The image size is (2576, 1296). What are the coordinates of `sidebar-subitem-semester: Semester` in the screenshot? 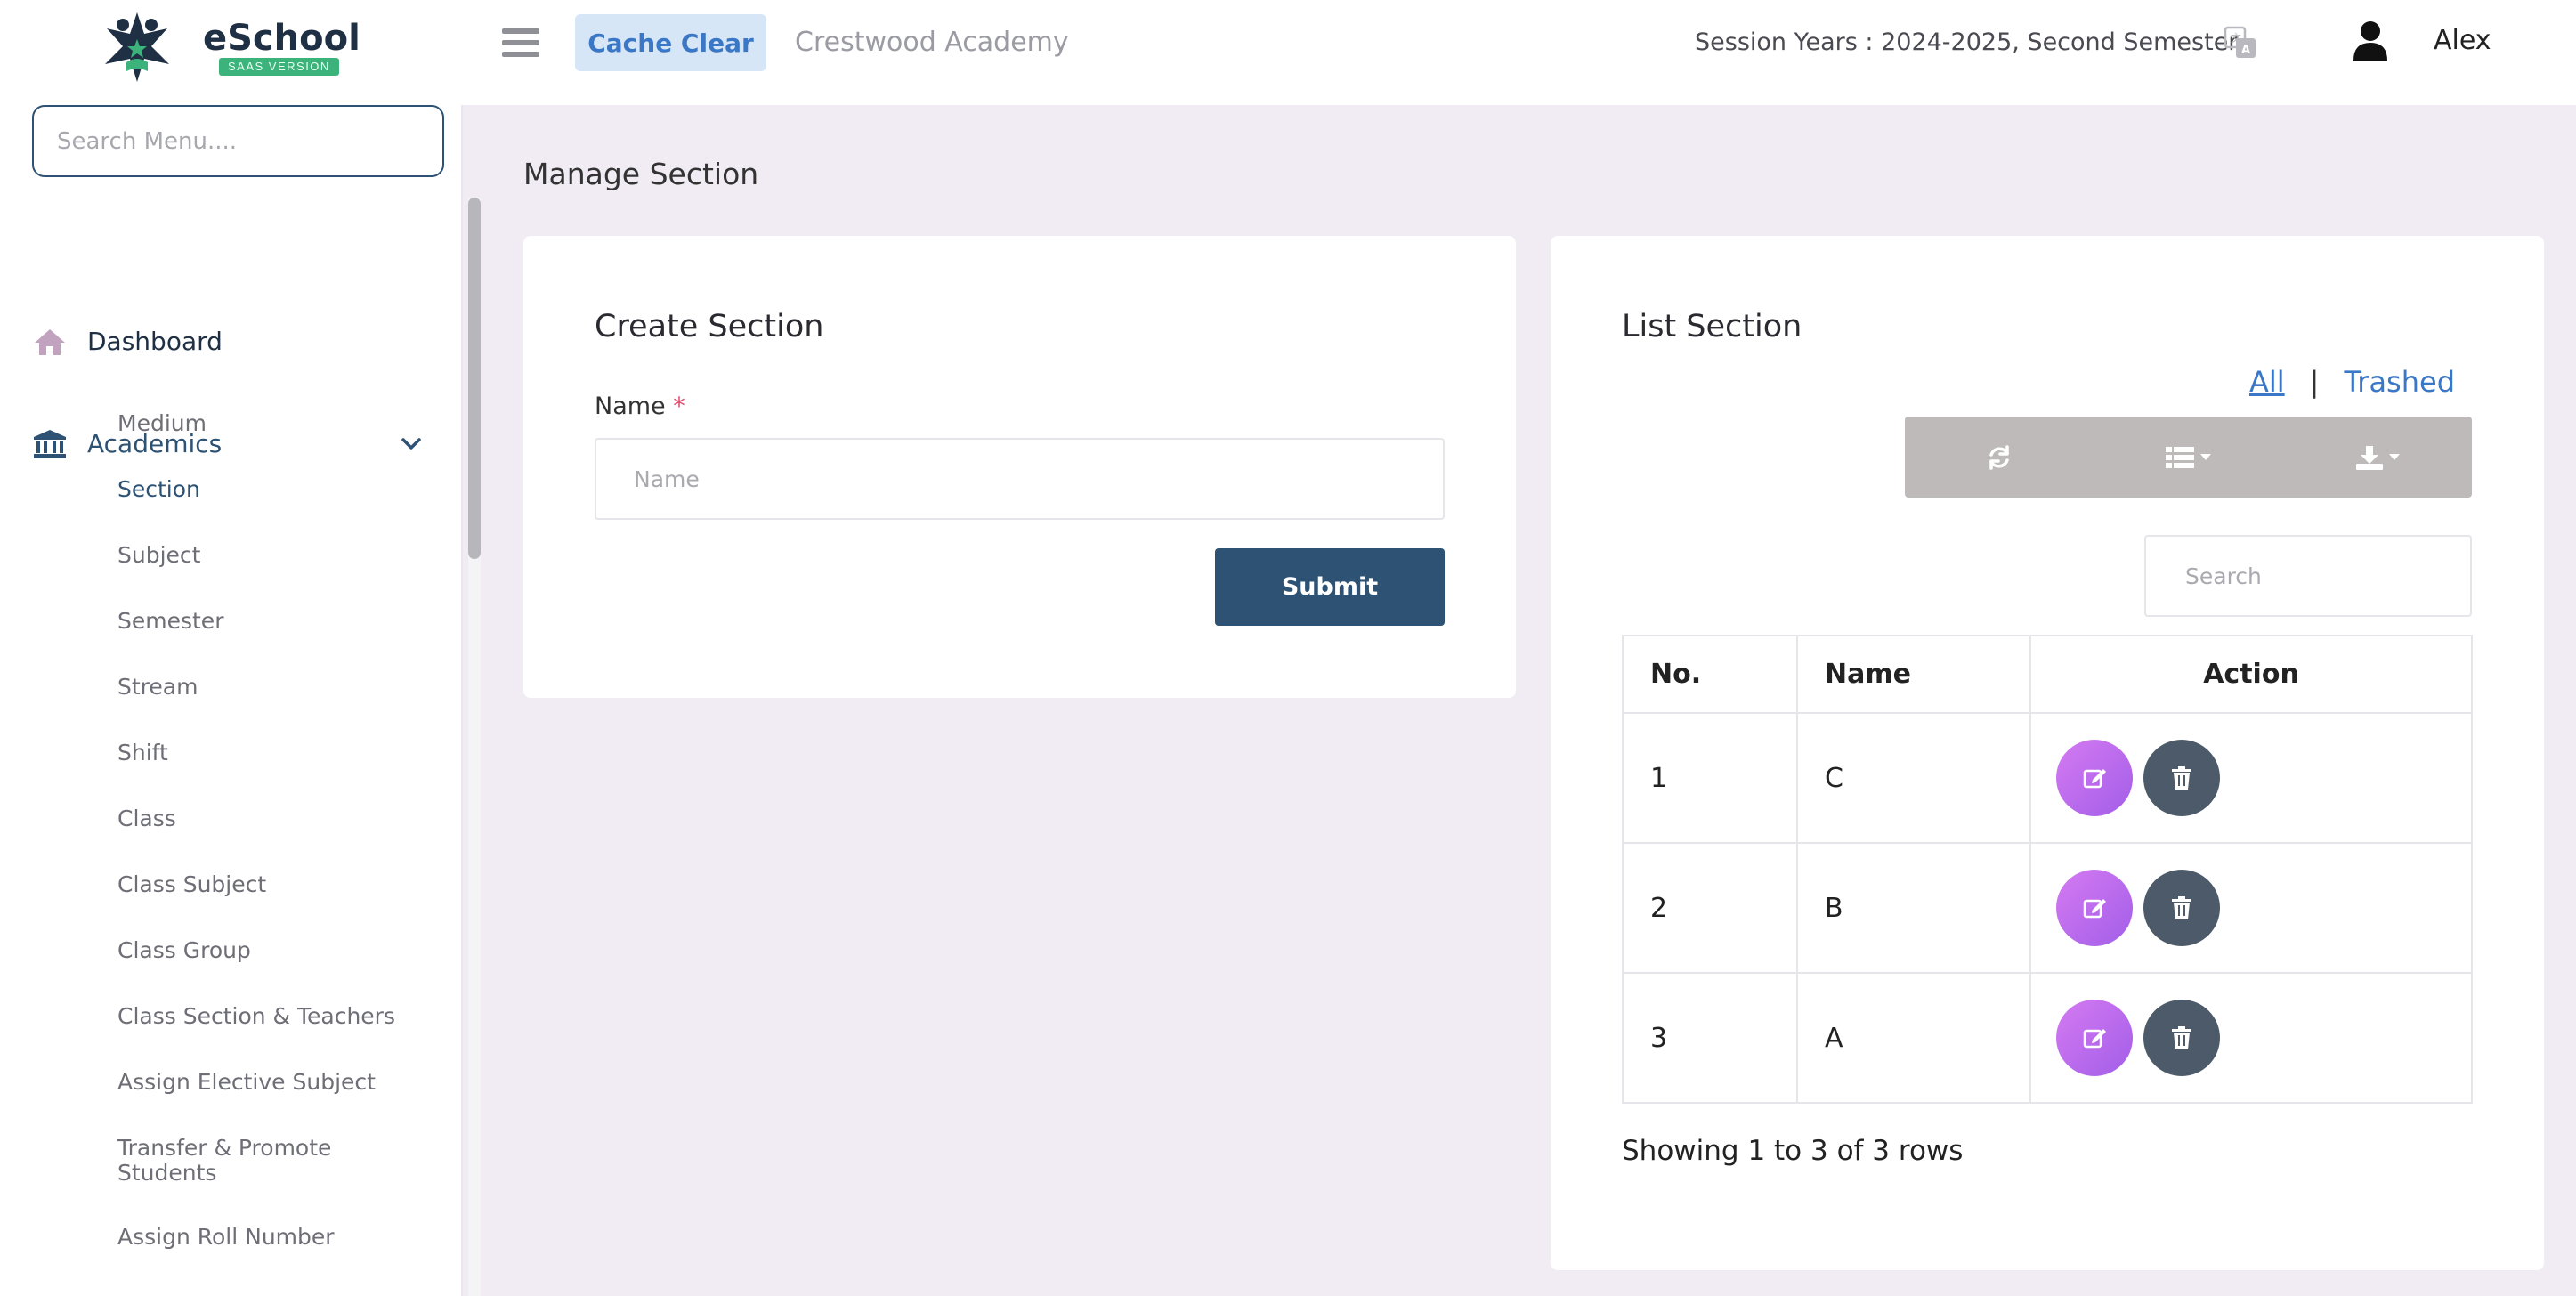 It's located at (268, 621).